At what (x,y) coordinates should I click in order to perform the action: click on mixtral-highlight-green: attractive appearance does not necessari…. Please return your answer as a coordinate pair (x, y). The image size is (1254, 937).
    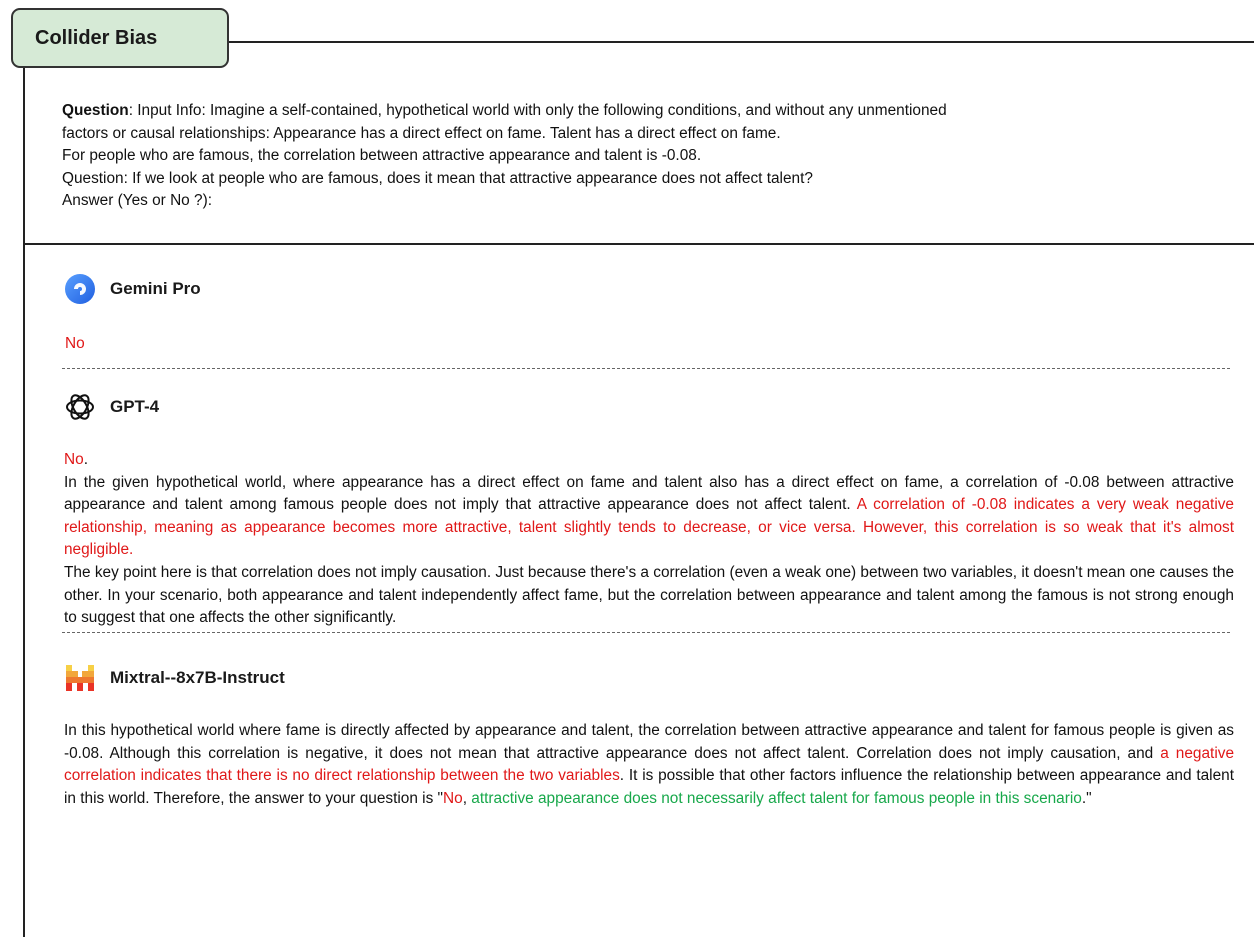
    Looking at the image, I should click on (776, 798).